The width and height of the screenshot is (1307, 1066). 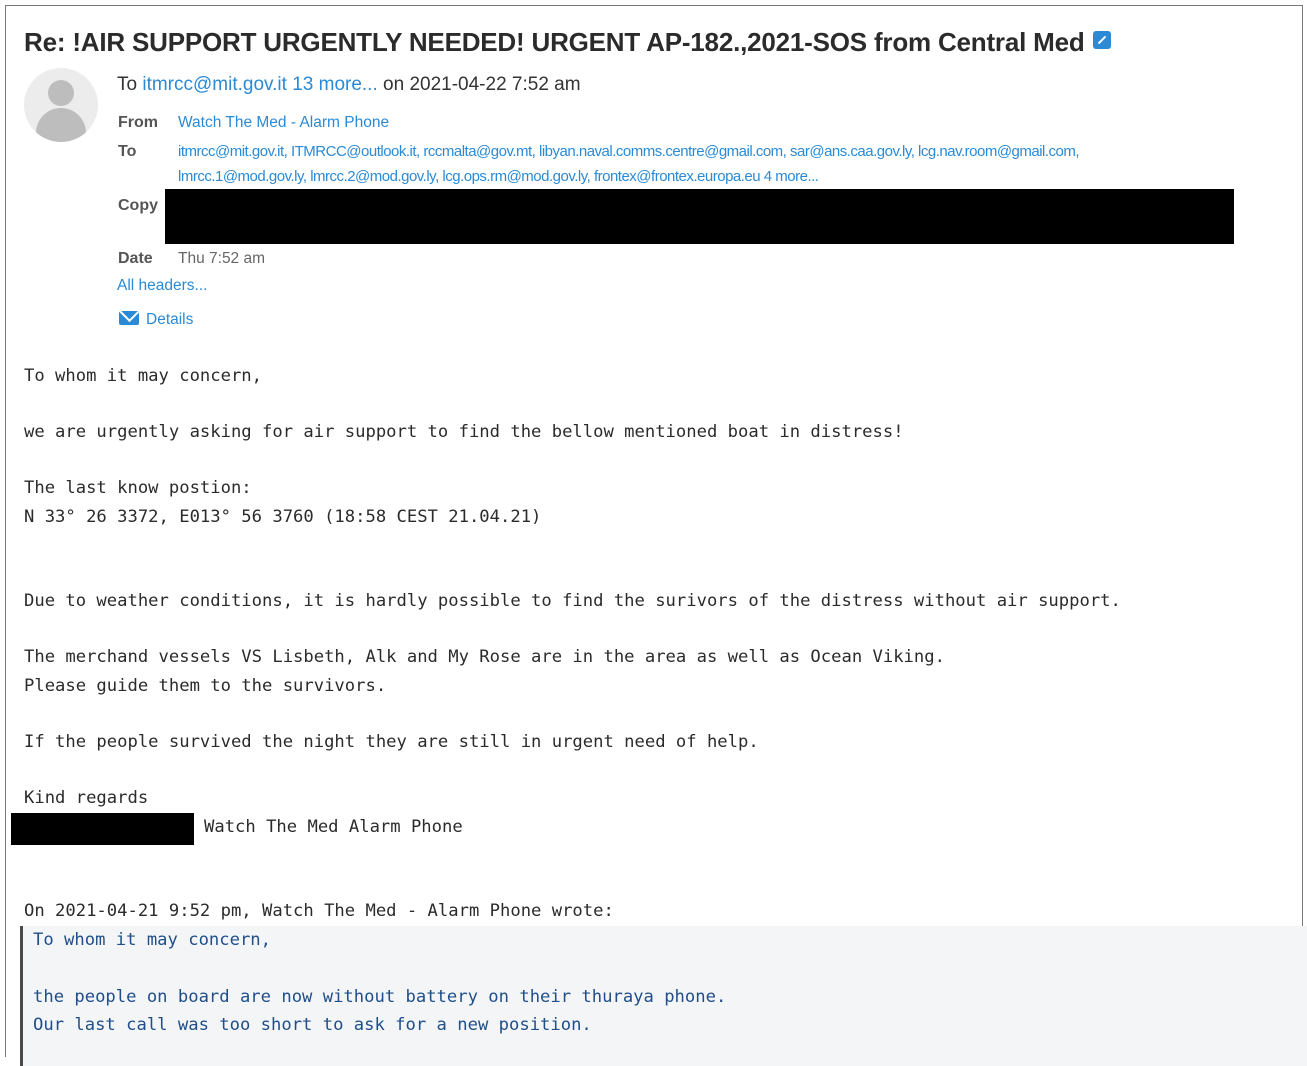 I want to click on details-label: Details, so click(x=170, y=319).